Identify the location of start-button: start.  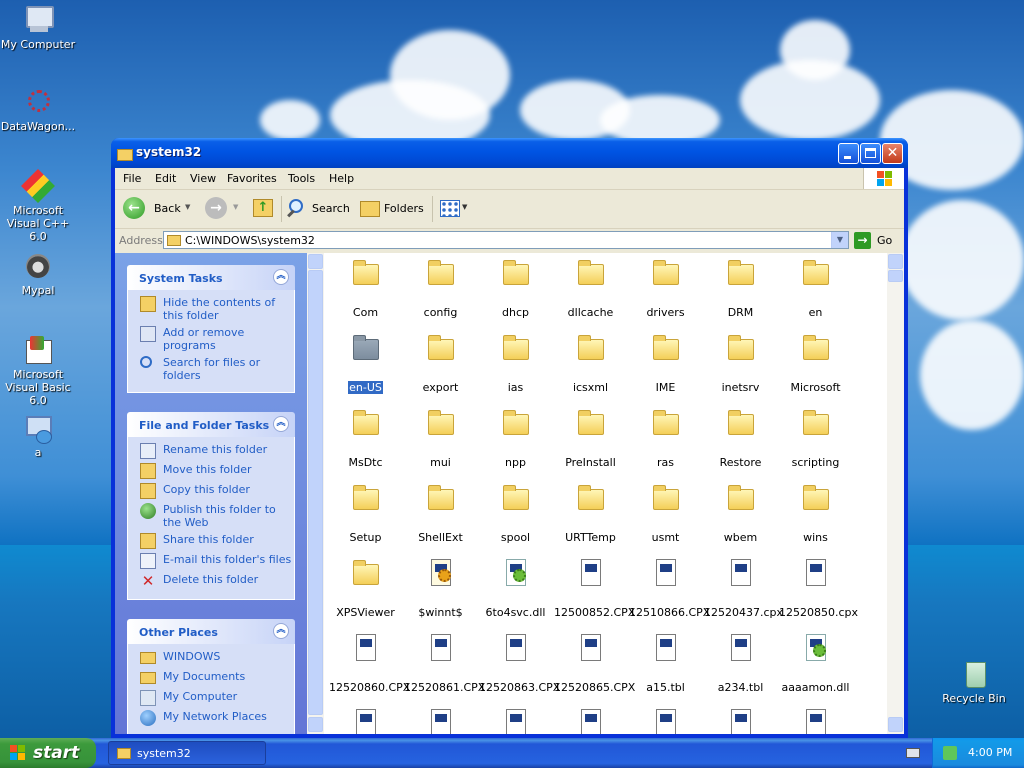
(48, 753).